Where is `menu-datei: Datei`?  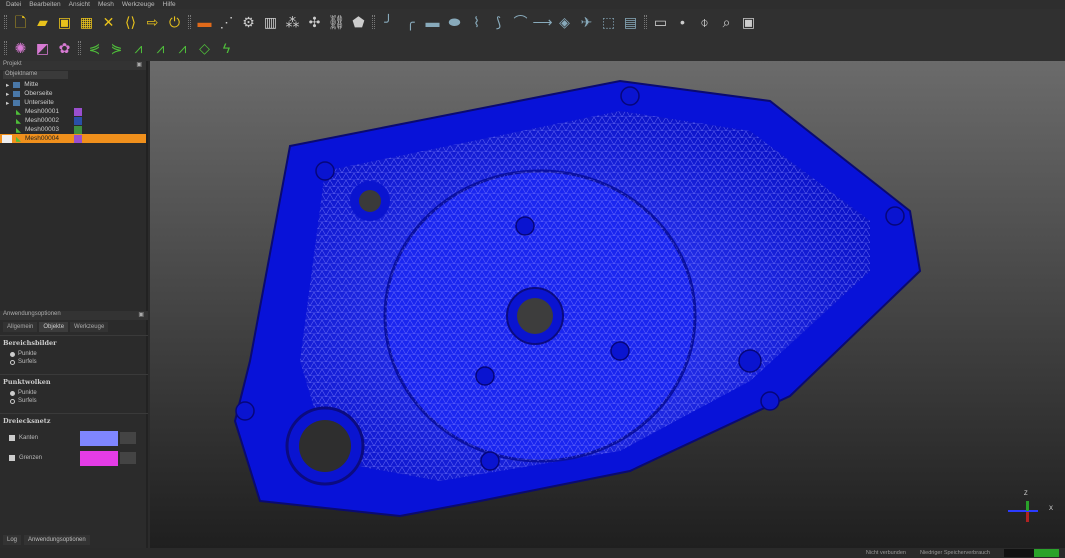
menu-datei: Datei is located at coordinates (13, 4).